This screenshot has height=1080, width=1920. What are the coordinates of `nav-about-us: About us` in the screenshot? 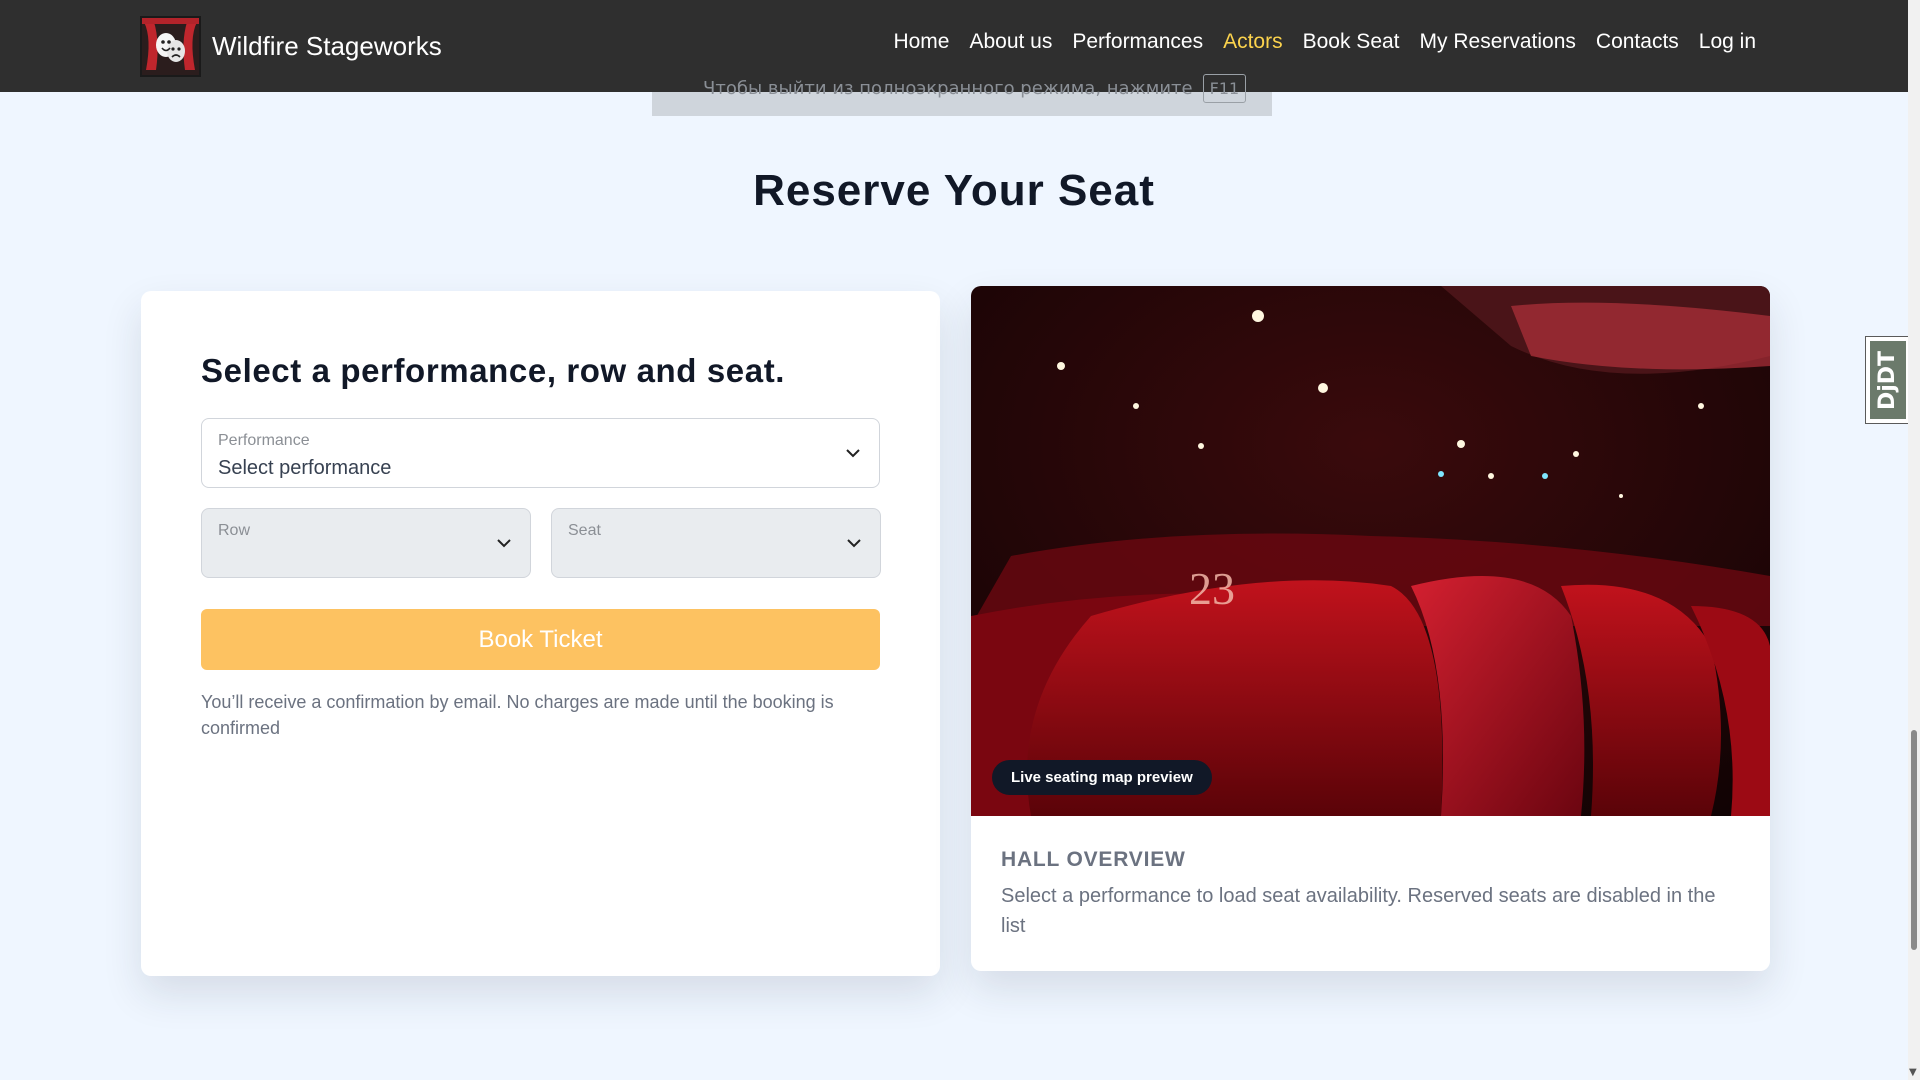 It's located at (1010, 42).